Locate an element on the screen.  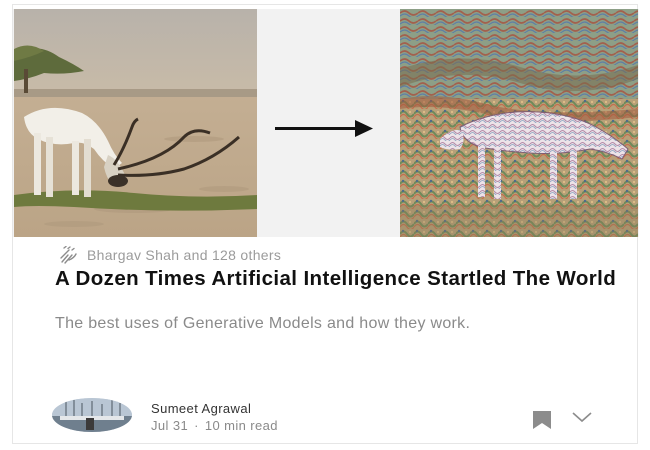
recommend-row: Bhargav Shah and 128 others is located at coordinates (169, 254).